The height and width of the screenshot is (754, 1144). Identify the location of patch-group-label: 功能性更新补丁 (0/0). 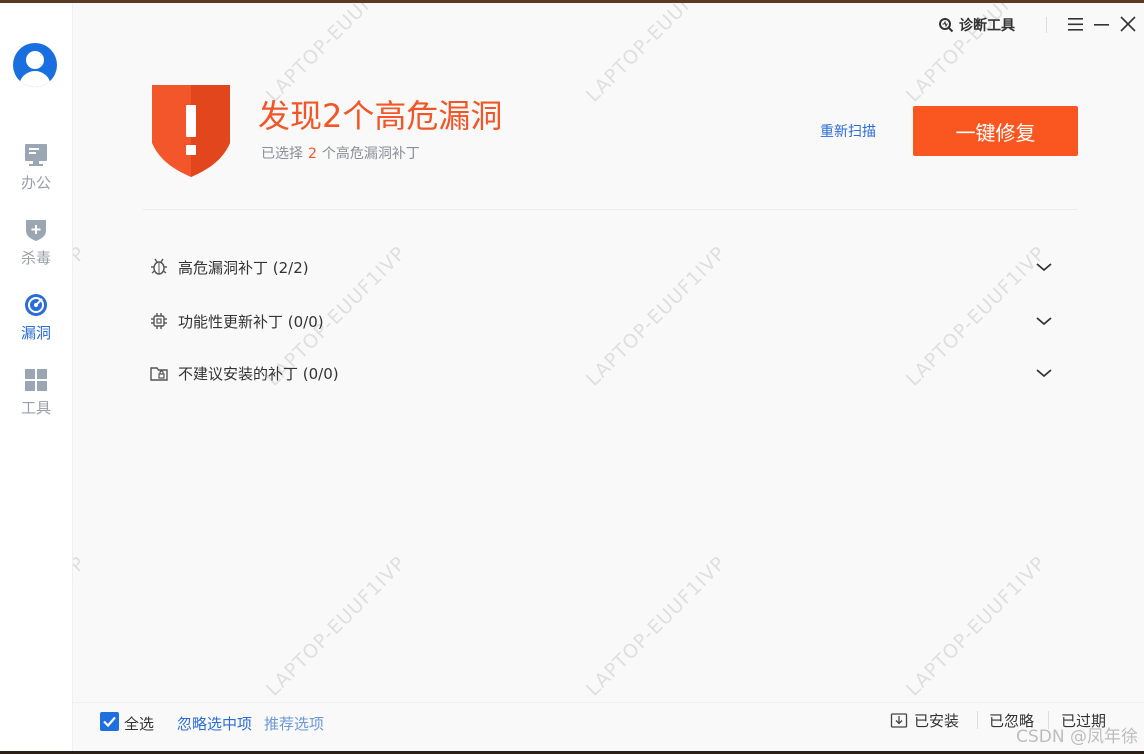
(251, 322).